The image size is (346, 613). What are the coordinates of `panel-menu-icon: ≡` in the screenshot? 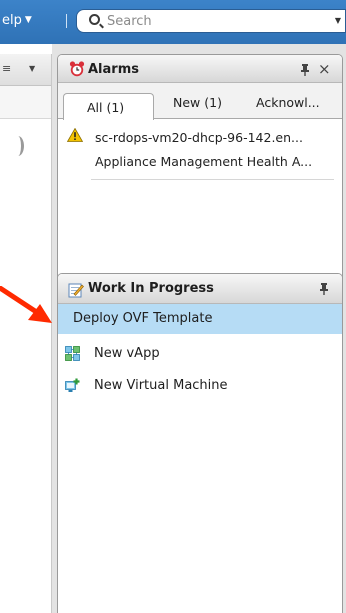 It's located at (6, 68).